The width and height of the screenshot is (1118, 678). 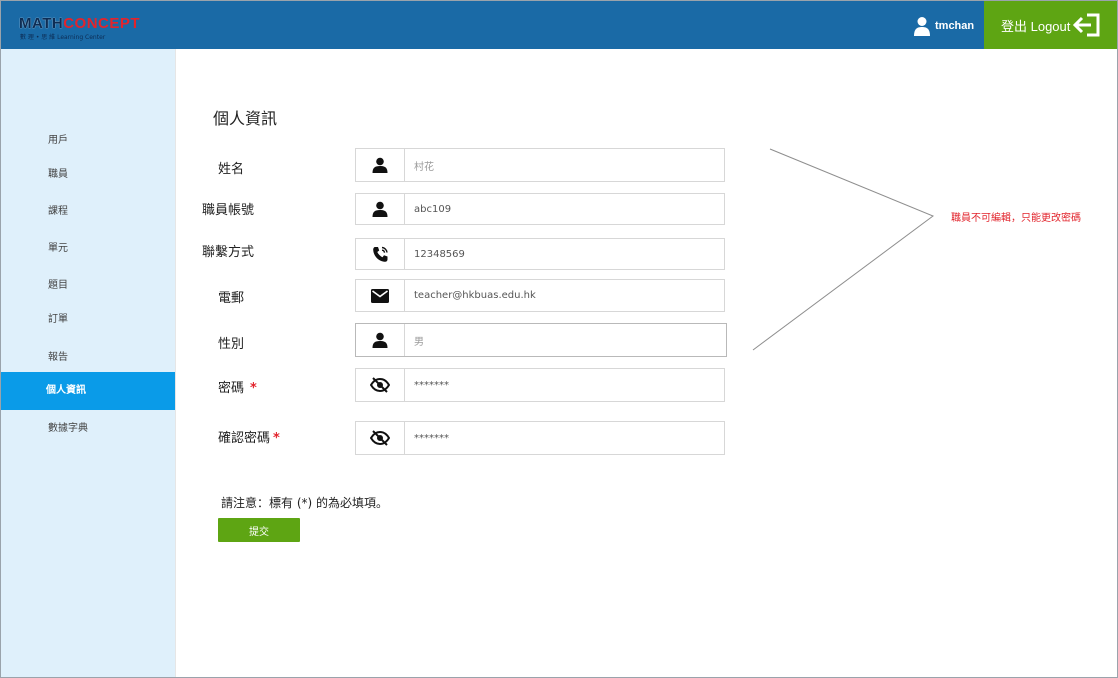 I want to click on user-menu: tmchan, so click(x=943, y=26).